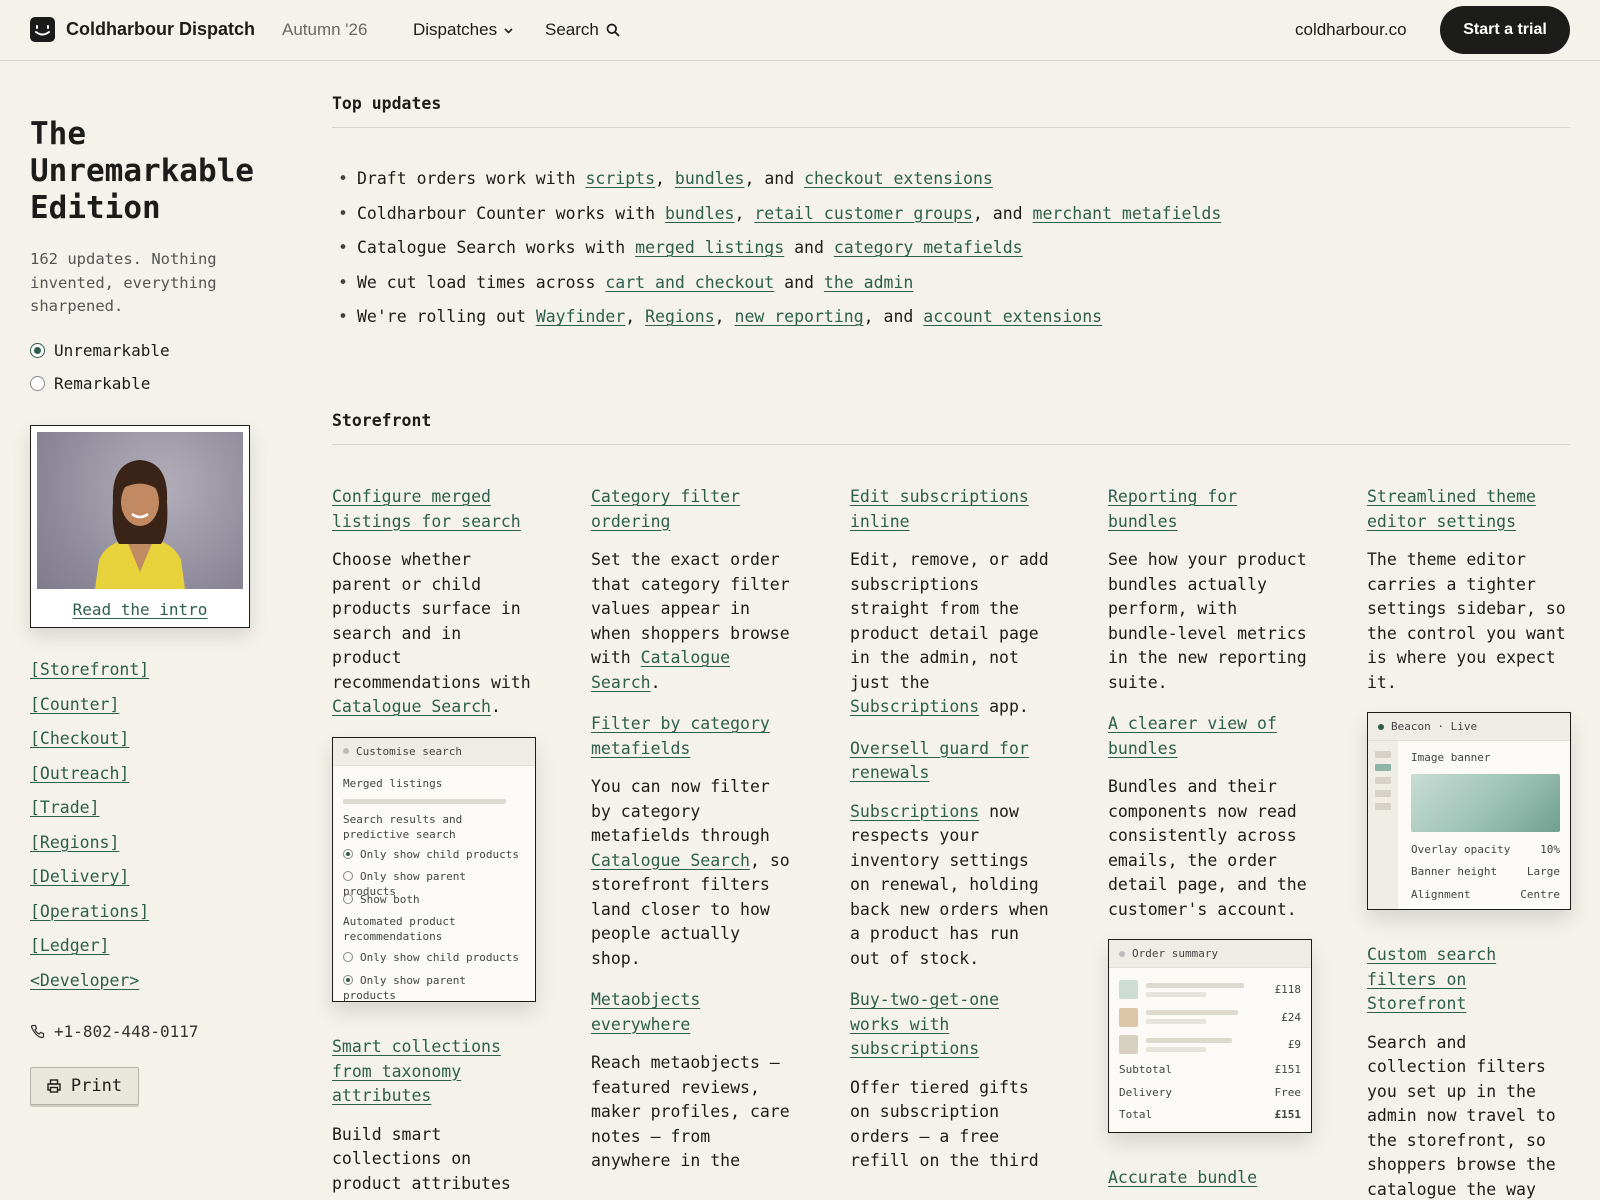 This screenshot has height=1200, width=1600. What do you see at coordinates (799, 316) in the screenshot?
I see `inline-link: new reporting` at bounding box center [799, 316].